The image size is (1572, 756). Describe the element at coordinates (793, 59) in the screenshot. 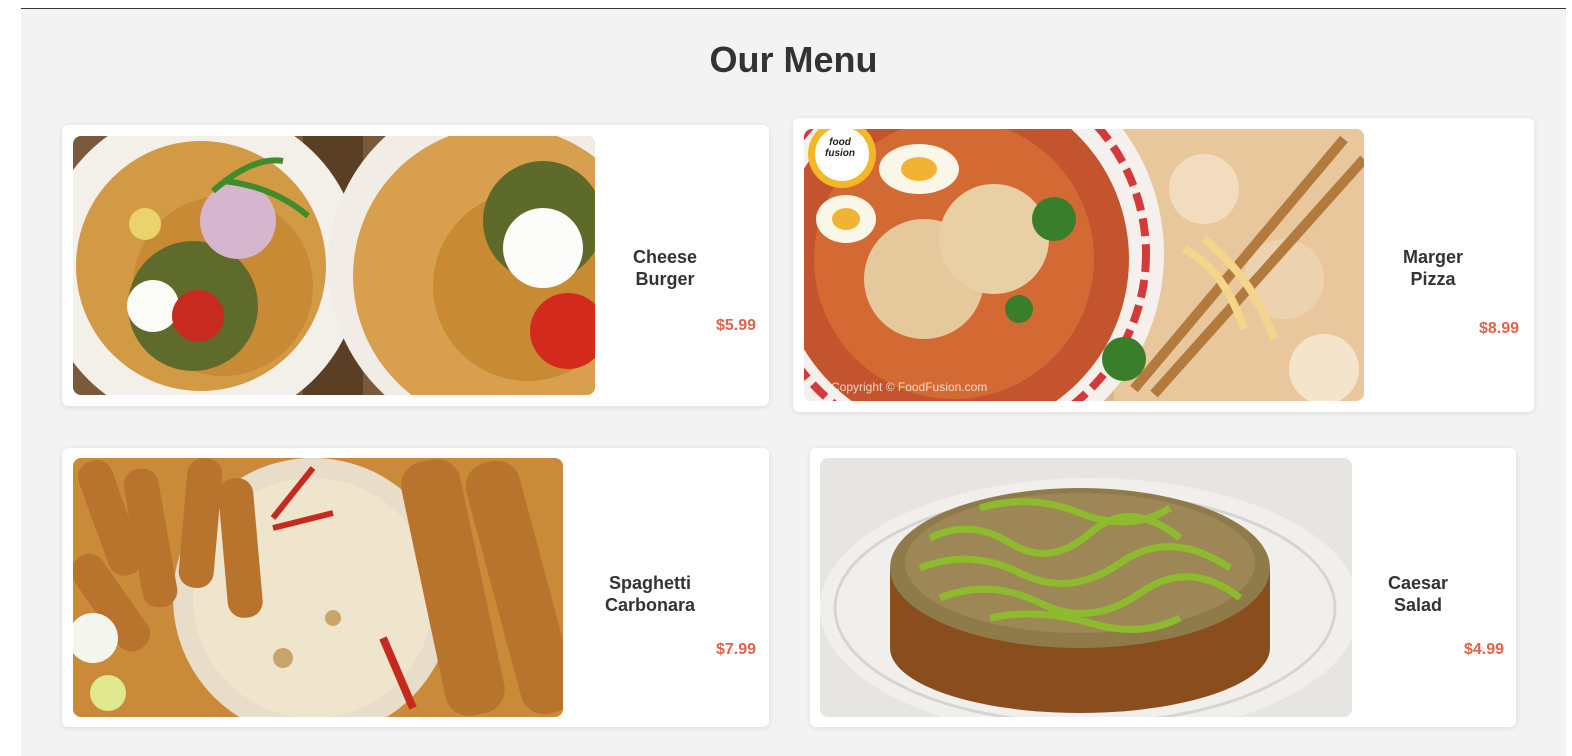

I see `page-title: Our Menu` at that location.